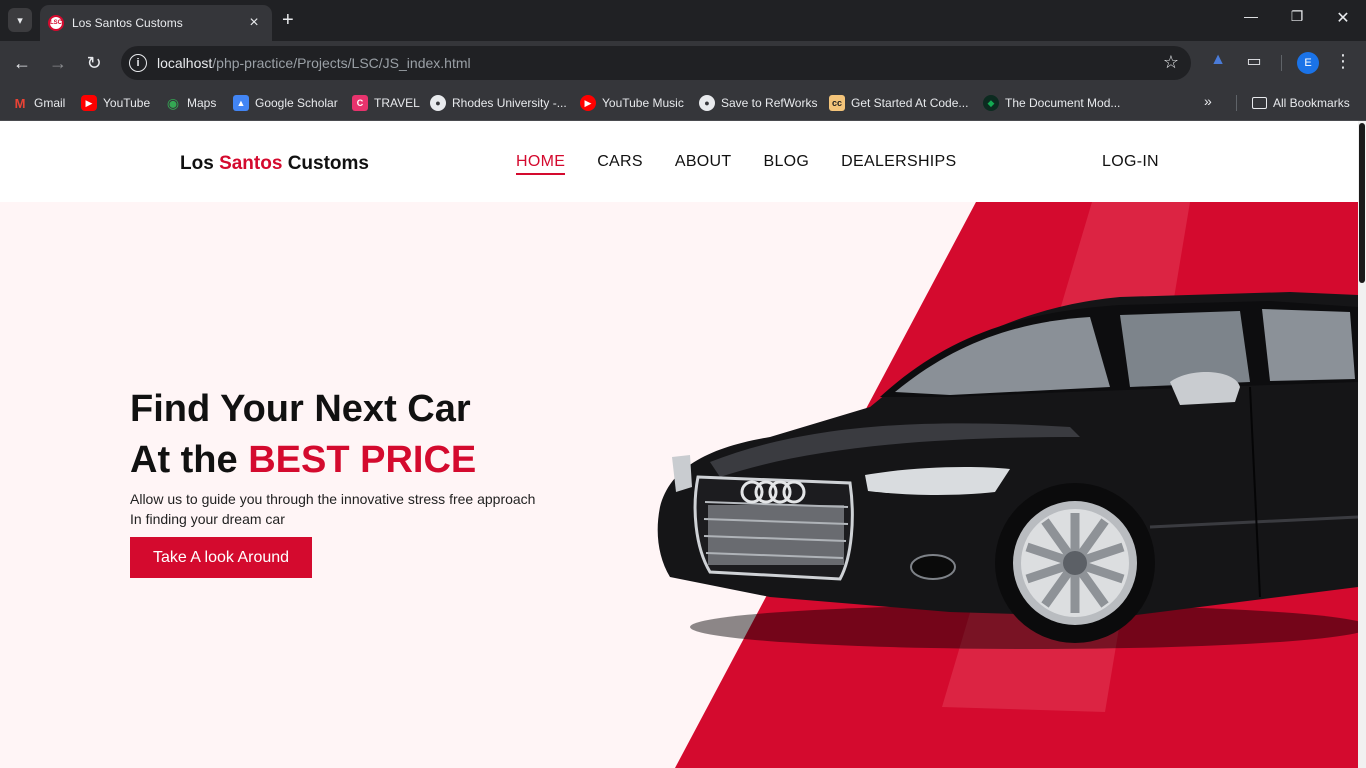  Describe the element at coordinates (1297, 16) in the screenshot. I see `restore-icon: ❐` at that location.